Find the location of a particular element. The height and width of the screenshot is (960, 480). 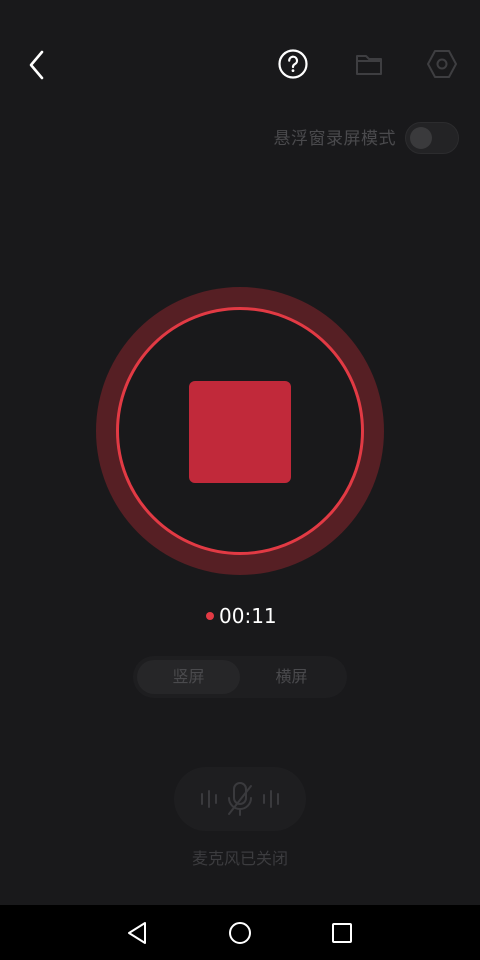

chevron-left-icon is located at coordinates (36, 65).